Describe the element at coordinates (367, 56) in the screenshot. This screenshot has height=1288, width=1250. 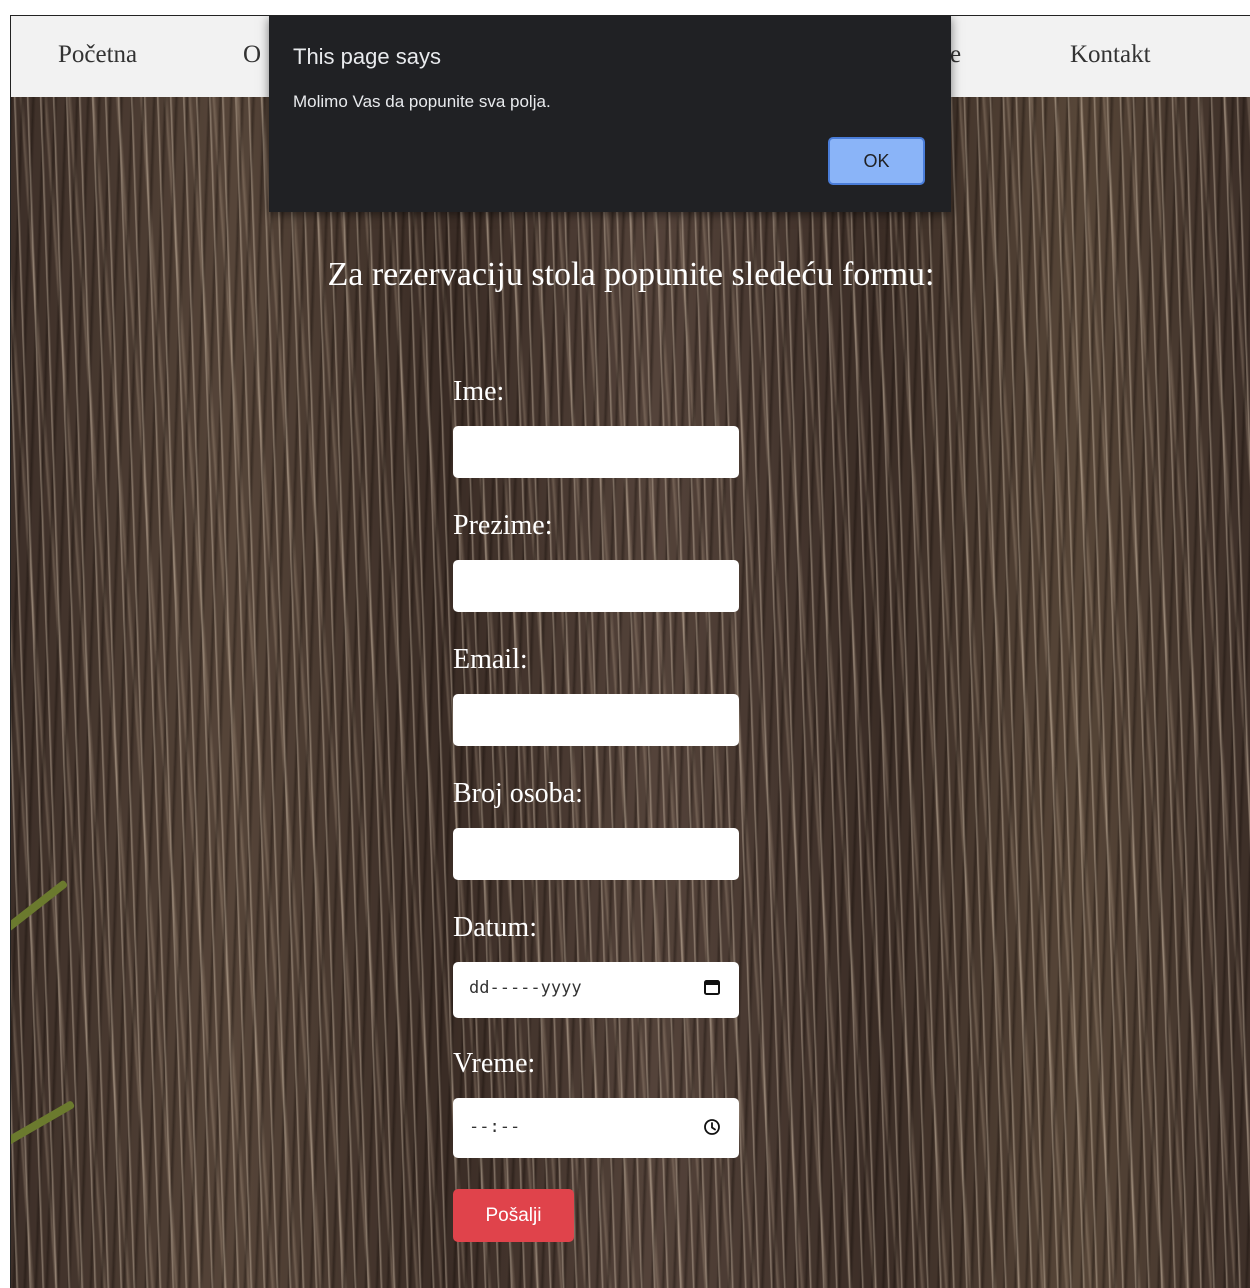
I see `dialog-title: This page says` at that location.